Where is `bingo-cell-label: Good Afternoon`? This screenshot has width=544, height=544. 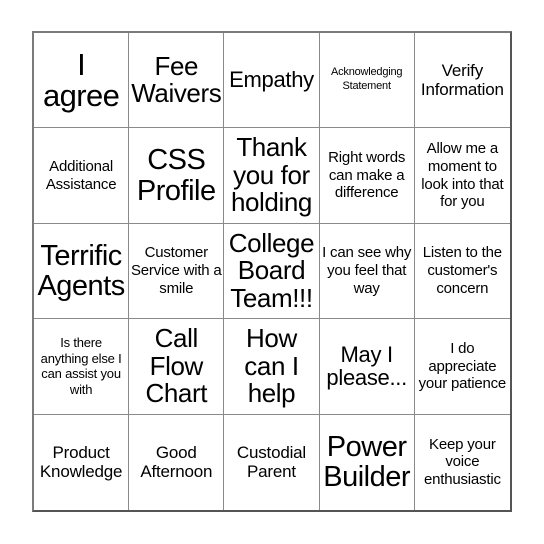
bingo-cell-label: Good Afternoon is located at coordinates (176, 462).